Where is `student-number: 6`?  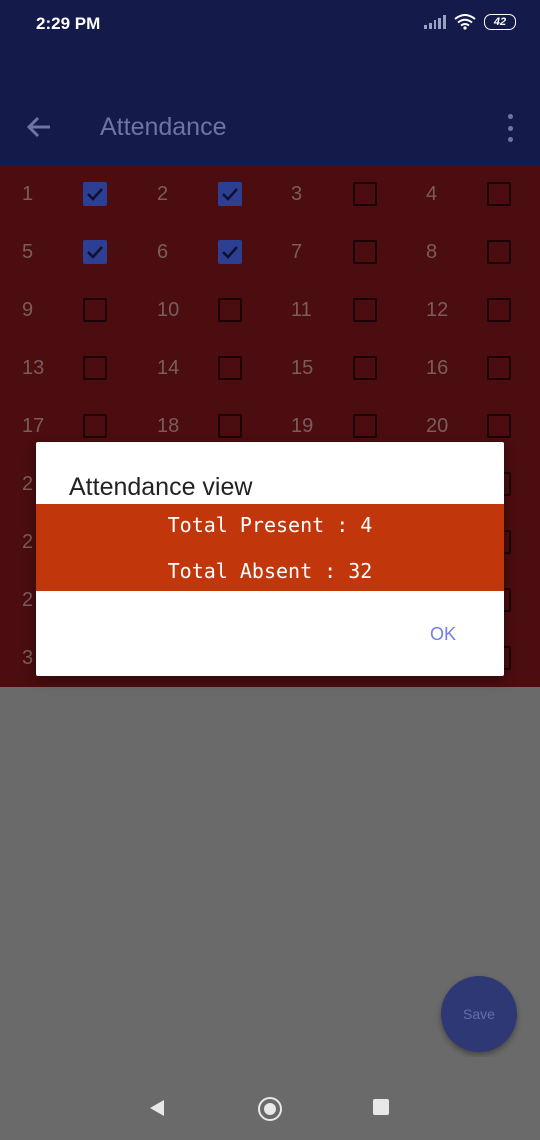 student-number: 6 is located at coordinates (163, 252).